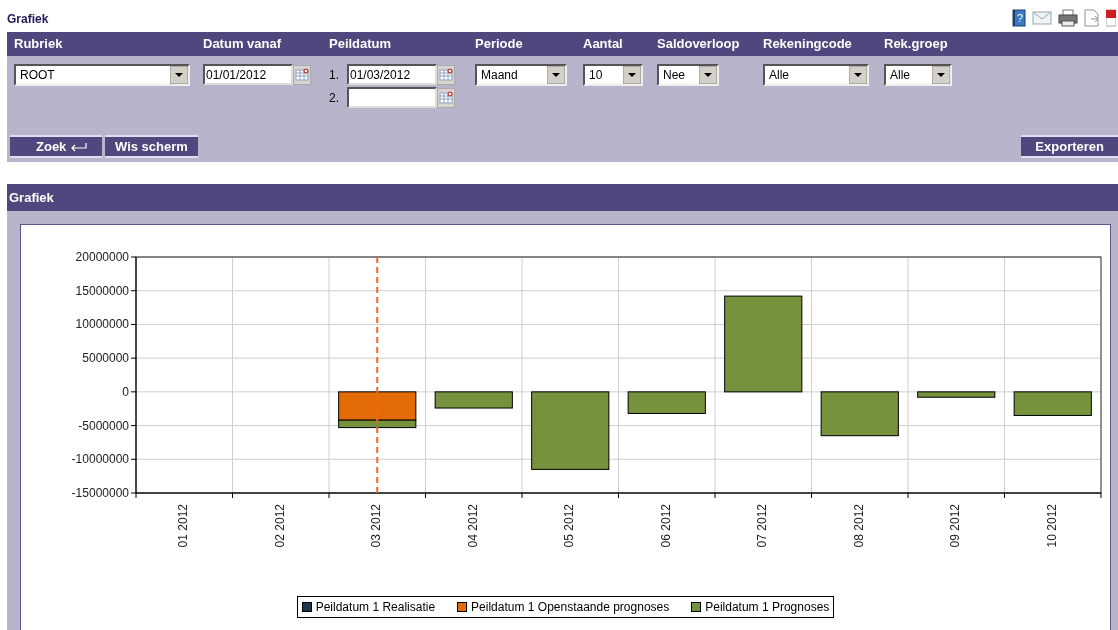  What do you see at coordinates (360, 44) in the screenshot?
I see `filter-label: Peildatum` at bounding box center [360, 44].